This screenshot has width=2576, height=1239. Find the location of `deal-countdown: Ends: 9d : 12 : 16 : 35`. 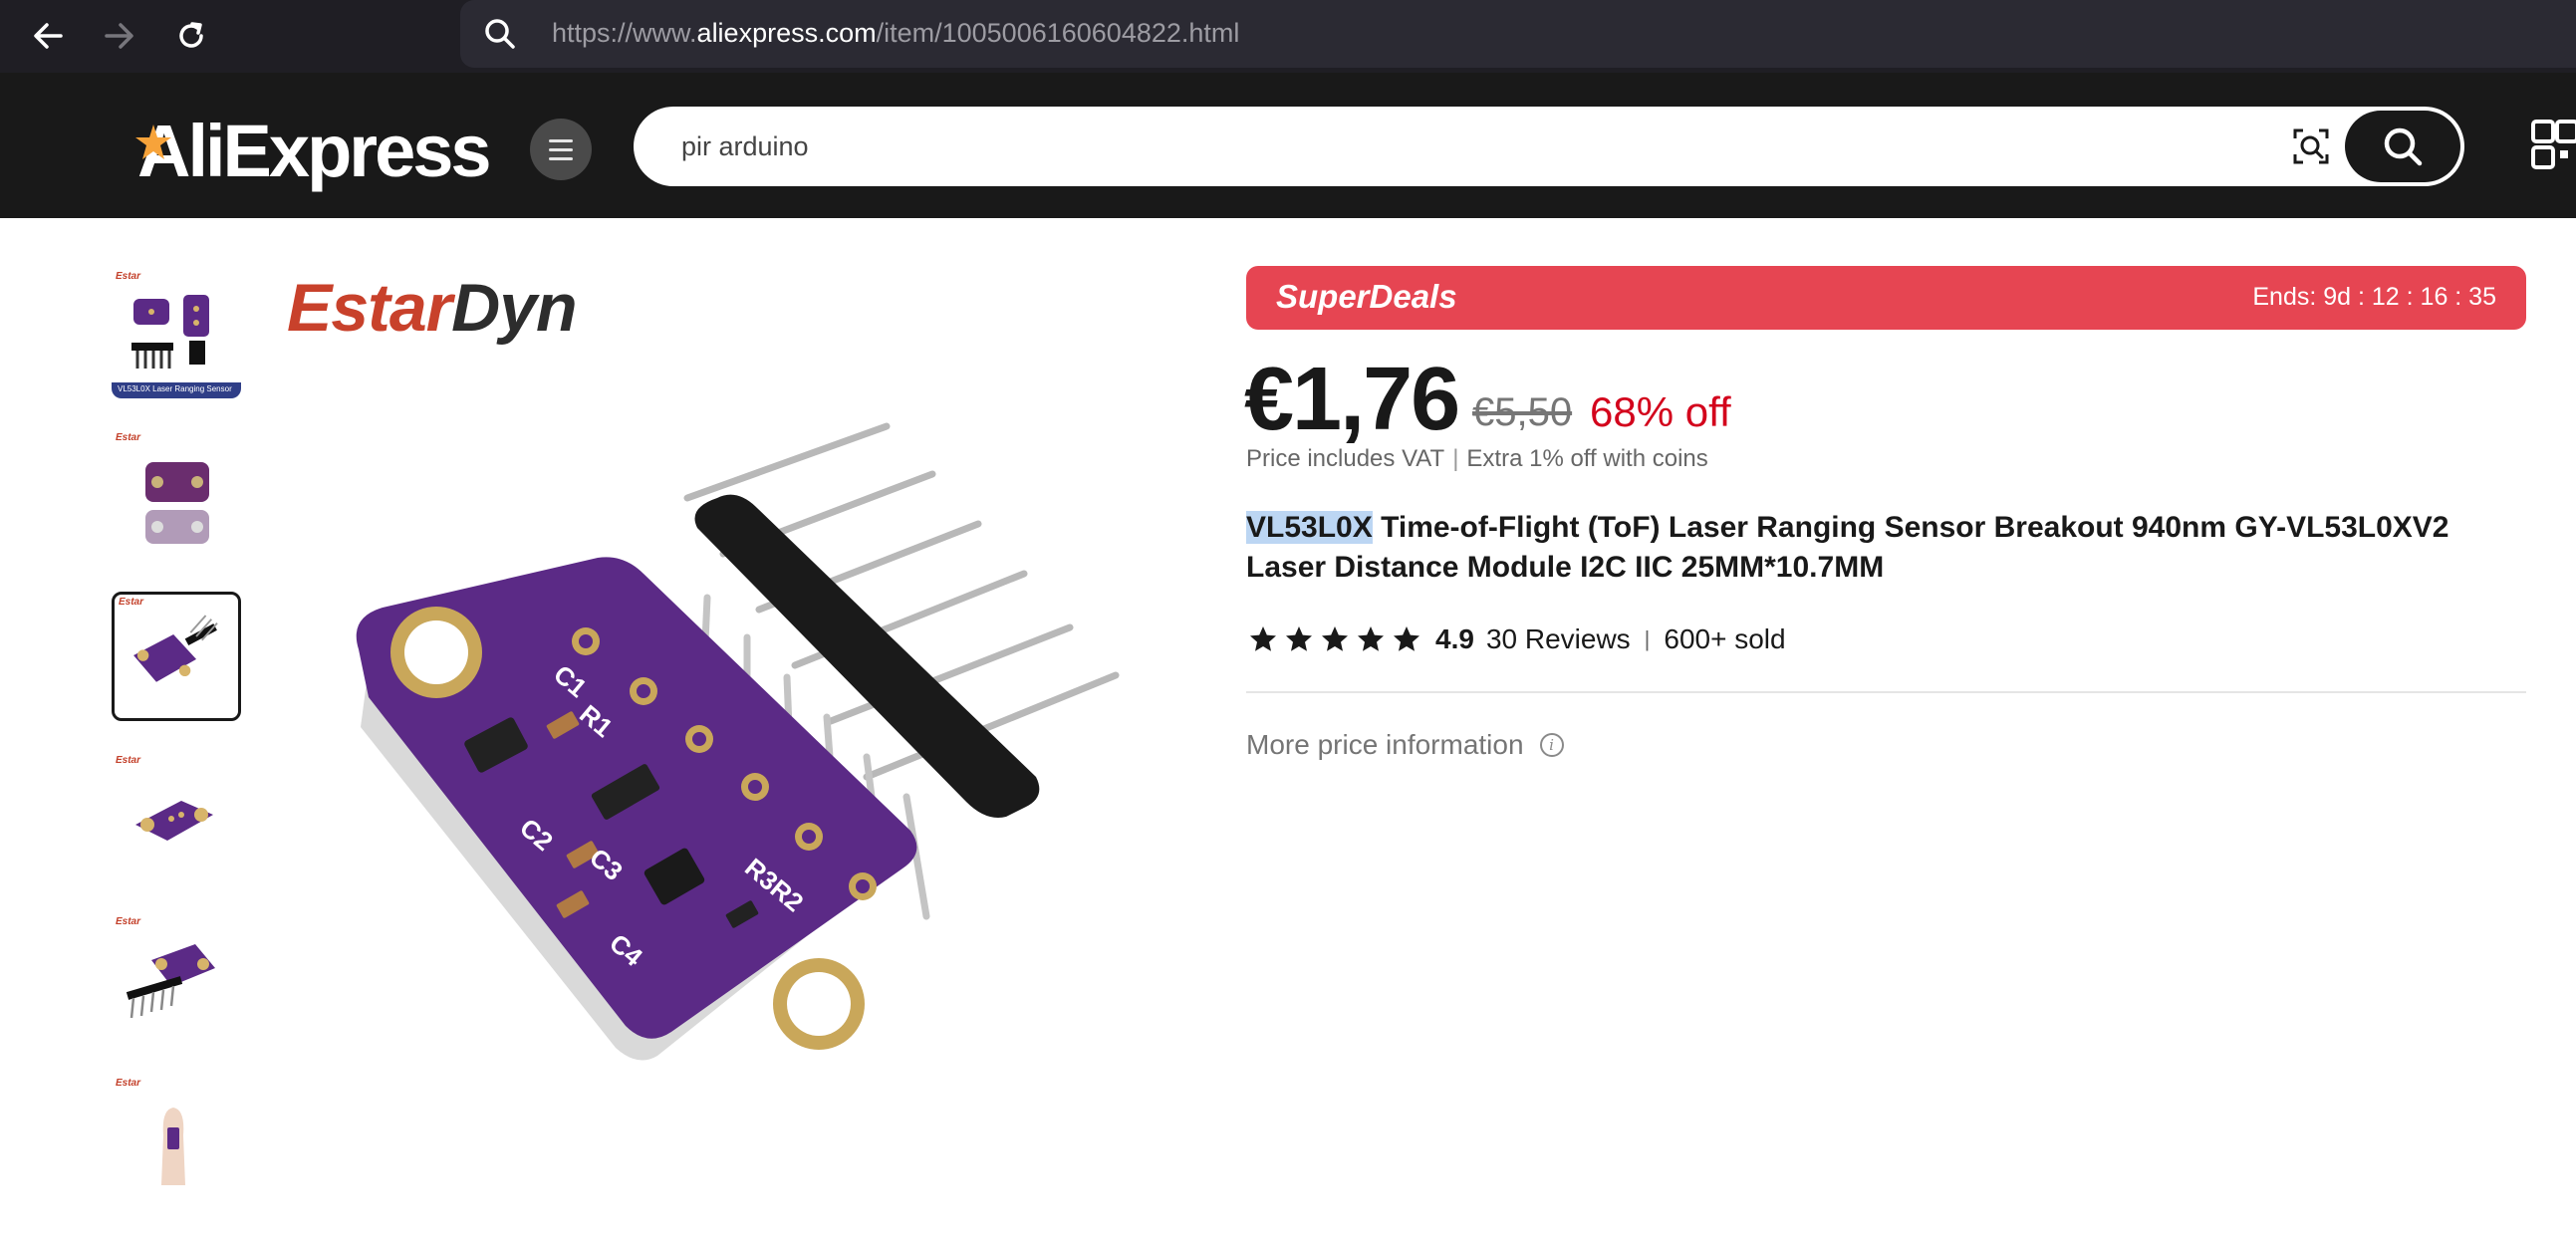

deal-countdown: Ends: 9d : 12 : 16 : 35 is located at coordinates (2374, 297).